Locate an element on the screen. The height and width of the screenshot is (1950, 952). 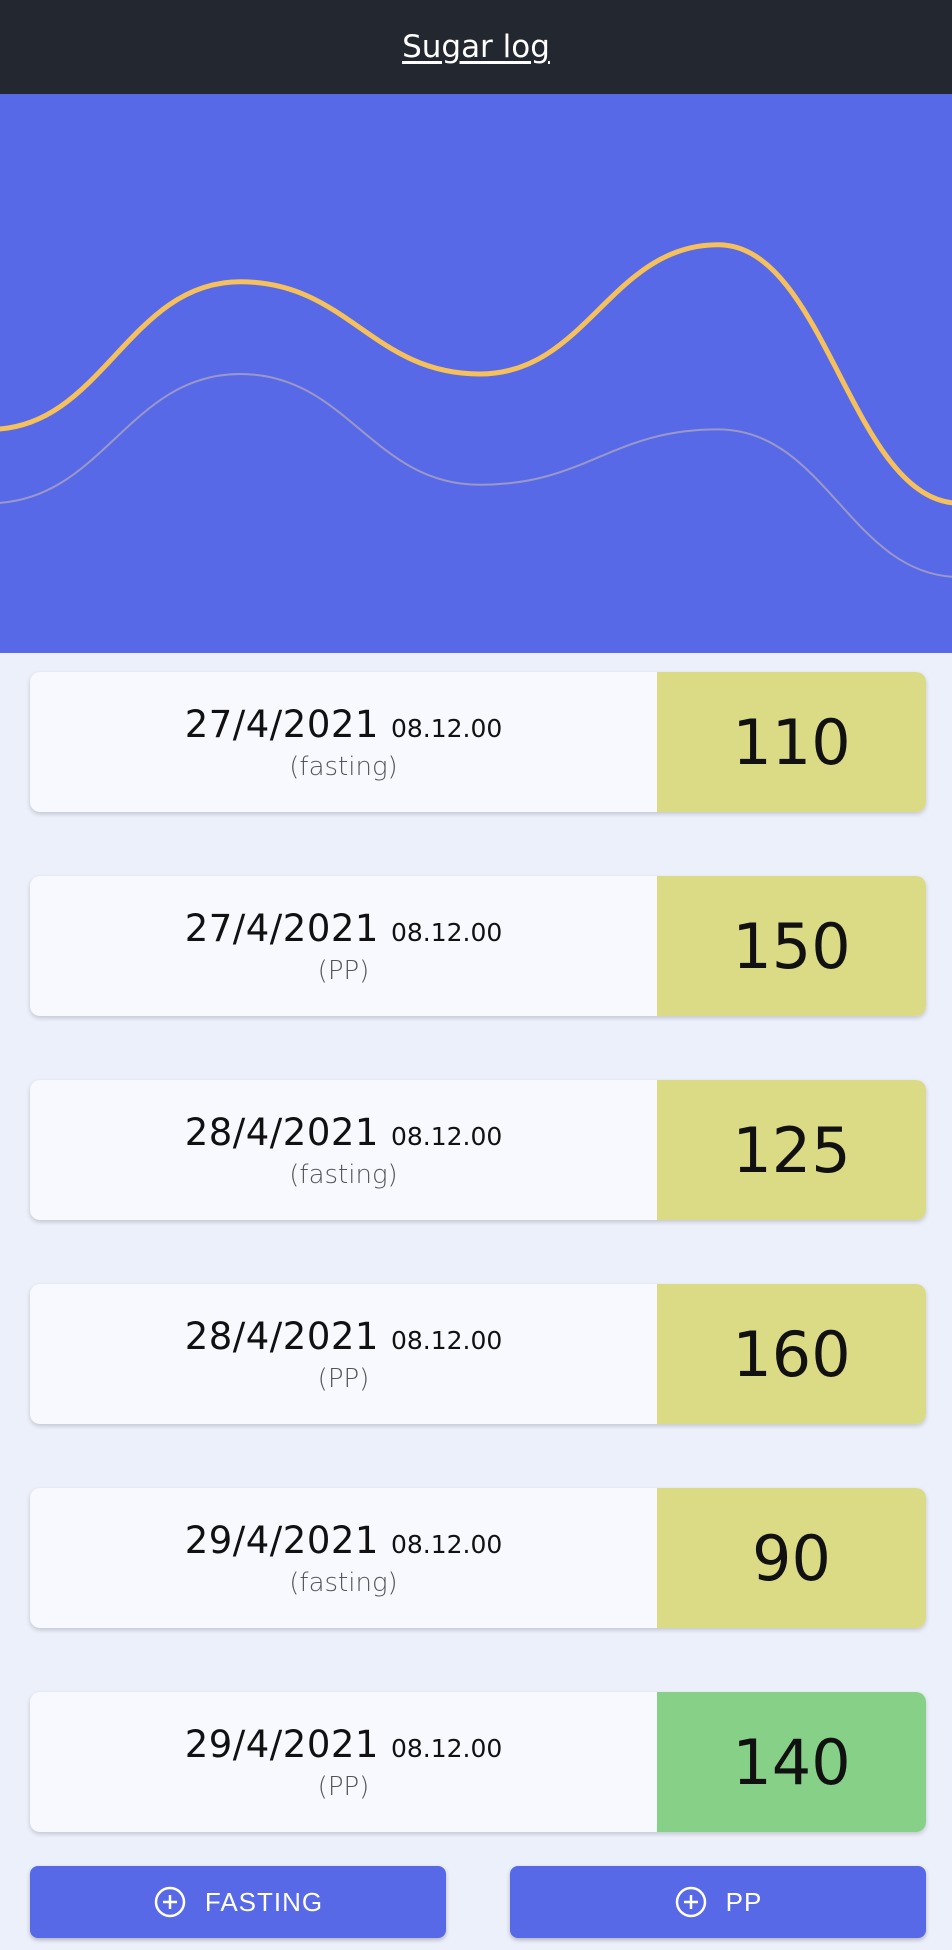
log-entry-info: 29/4/2021 08.12.00 (PP) is located at coordinates (343, 1762).